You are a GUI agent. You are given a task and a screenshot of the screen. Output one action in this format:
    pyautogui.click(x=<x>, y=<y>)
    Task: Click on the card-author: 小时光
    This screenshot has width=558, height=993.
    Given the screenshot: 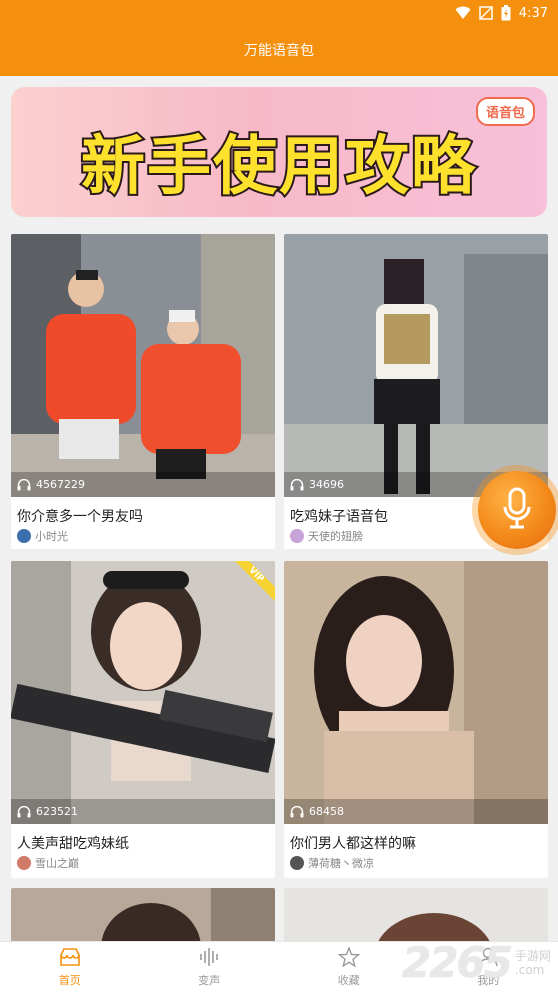 What is the action you would take?
    pyautogui.click(x=42, y=536)
    